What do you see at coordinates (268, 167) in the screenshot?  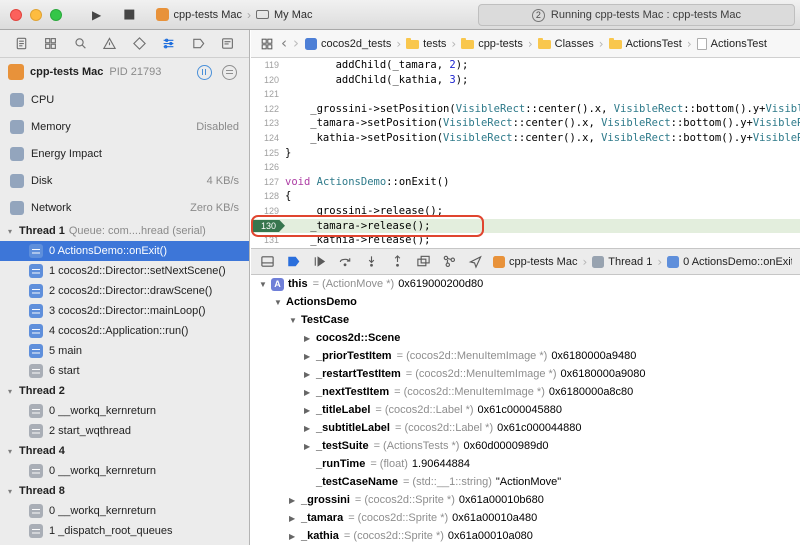 I see `line-number: 126` at bounding box center [268, 167].